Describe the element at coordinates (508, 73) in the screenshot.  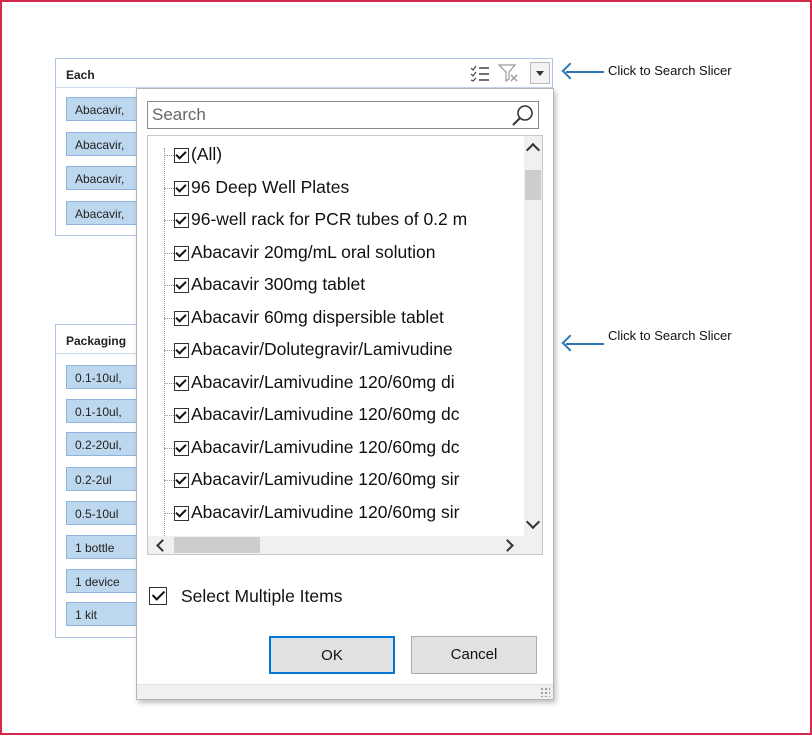
I see `clear-filter-icon` at that location.